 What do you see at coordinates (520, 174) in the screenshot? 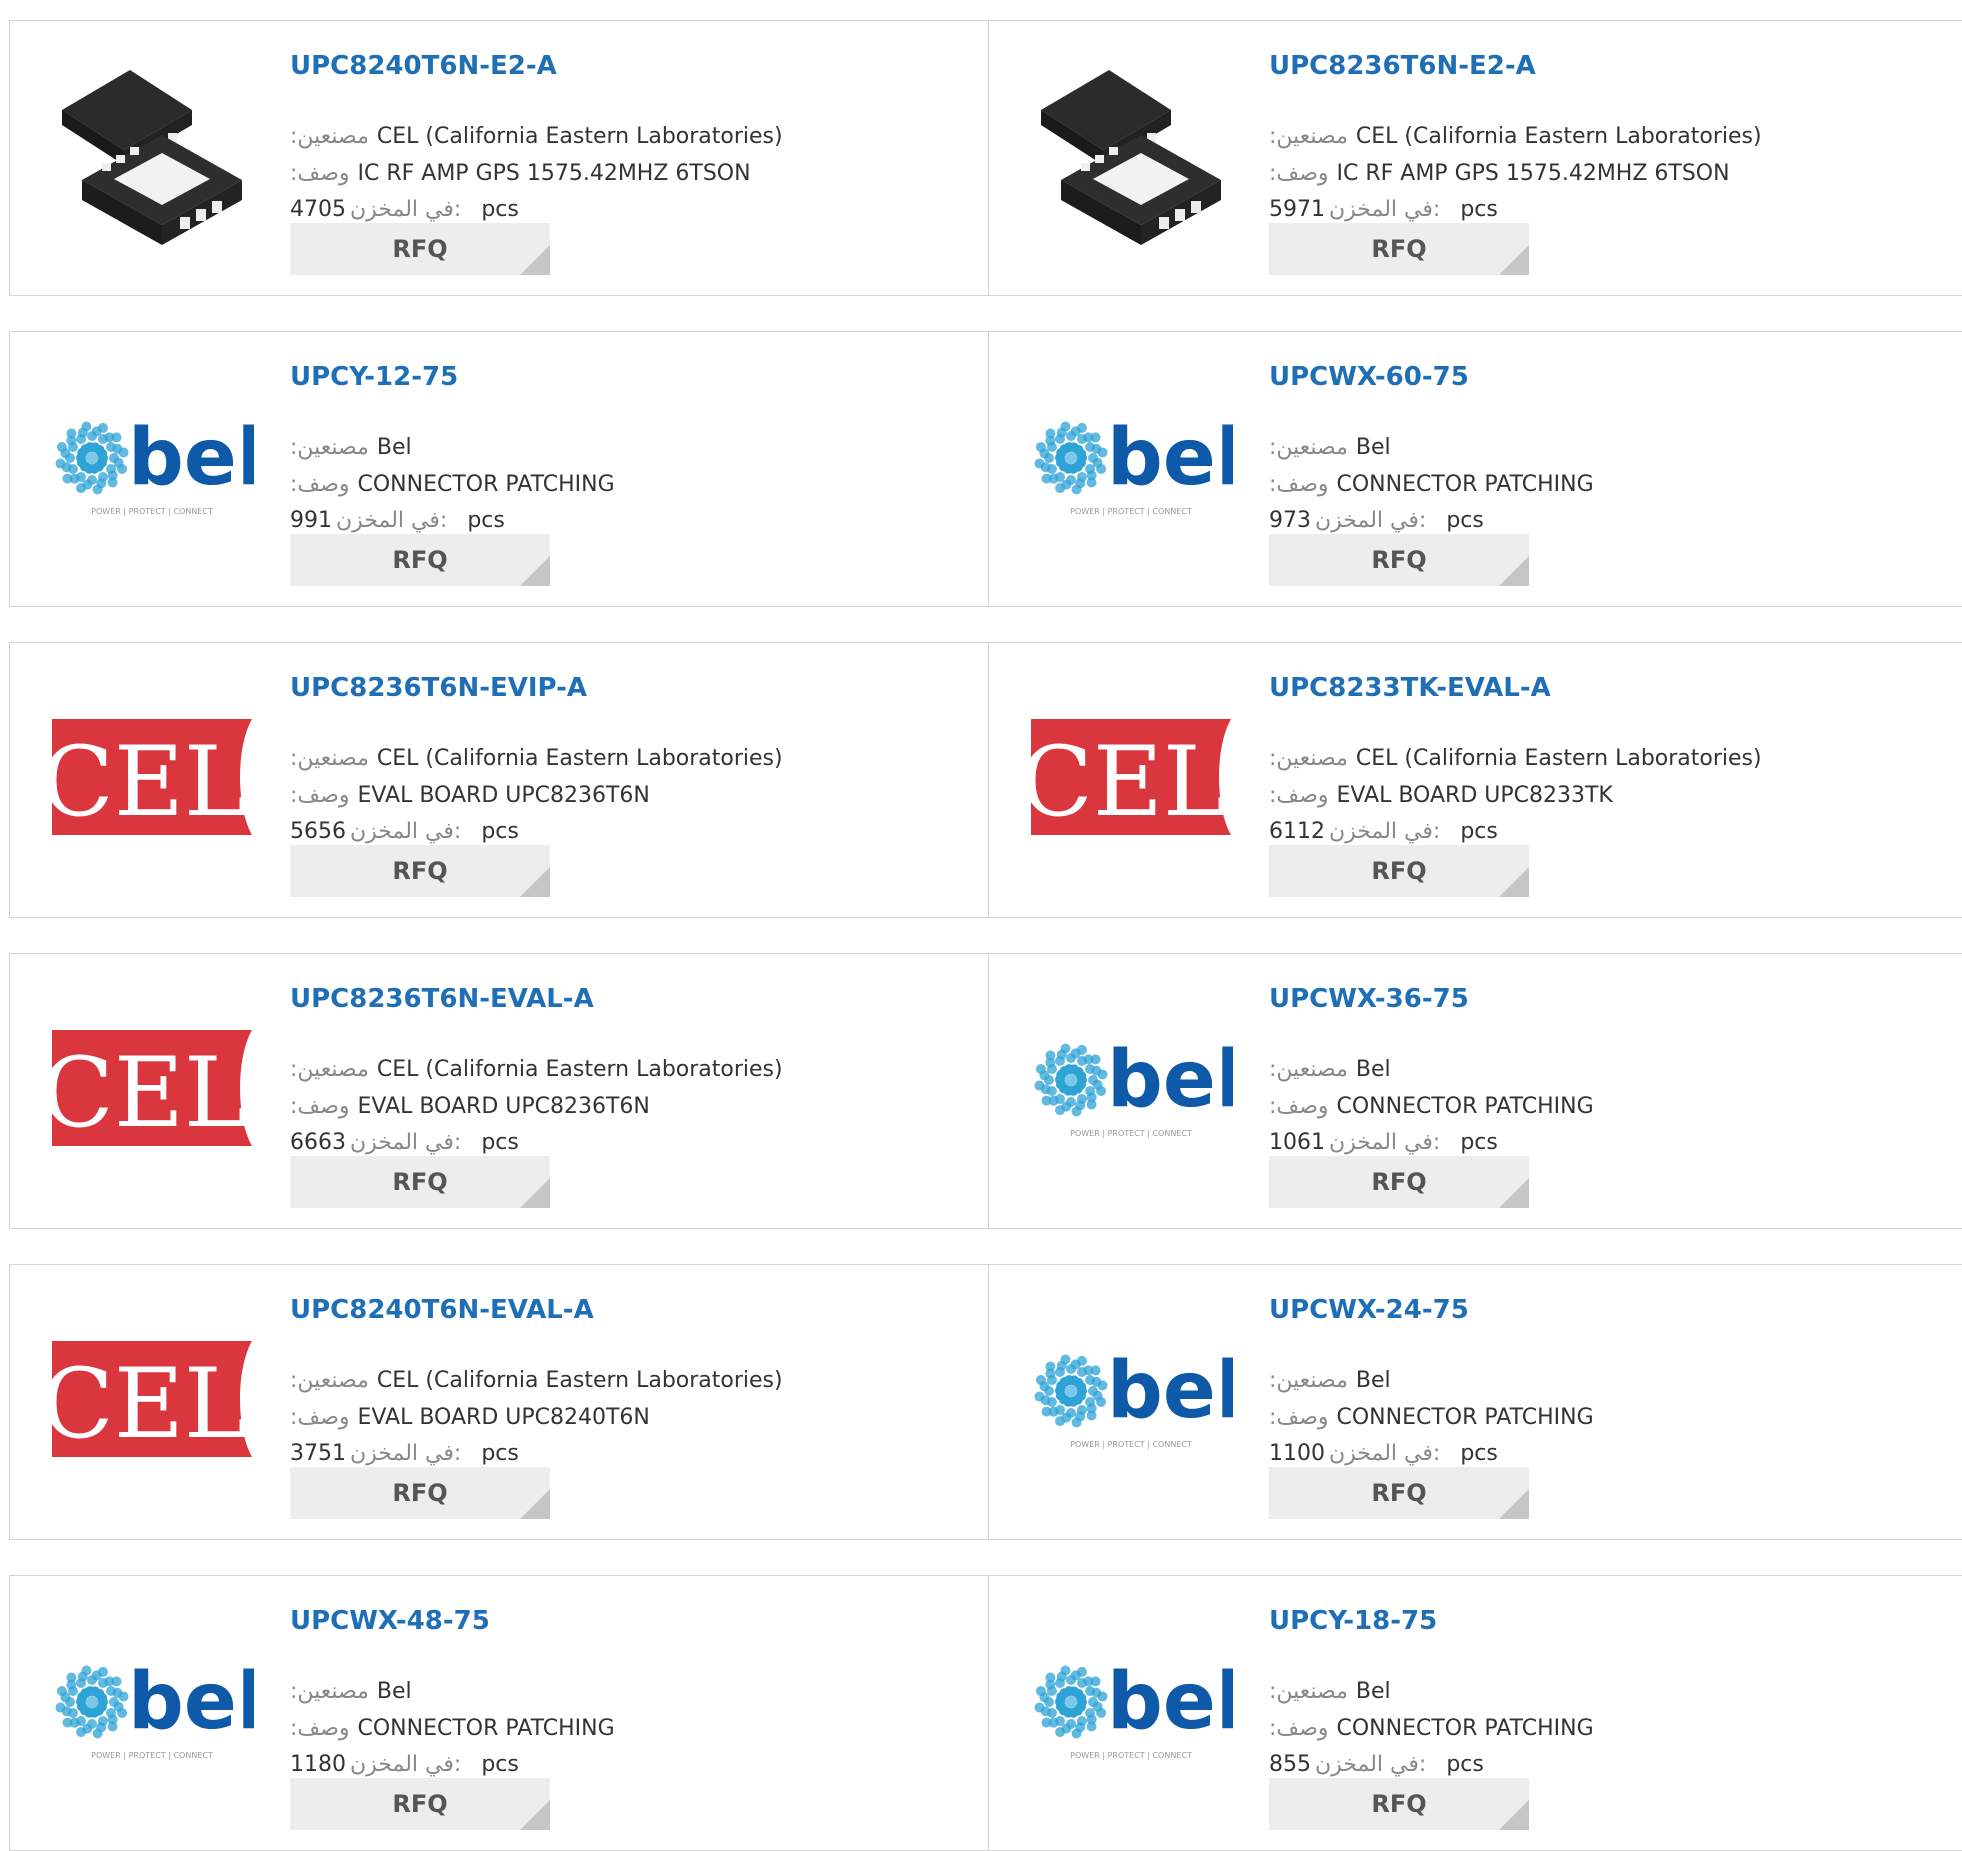
I see `description-line: :وصف IC RF AMP GPS 1575.42MHZ 6TSON` at bounding box center [520, 174].